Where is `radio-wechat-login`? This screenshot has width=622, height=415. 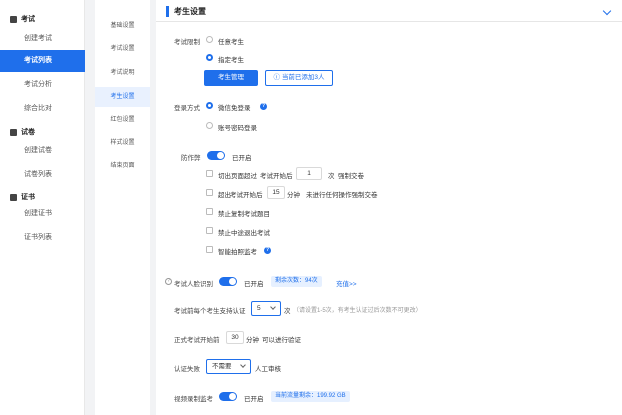 radio-wechat-login is located at coordinates (209, 105).